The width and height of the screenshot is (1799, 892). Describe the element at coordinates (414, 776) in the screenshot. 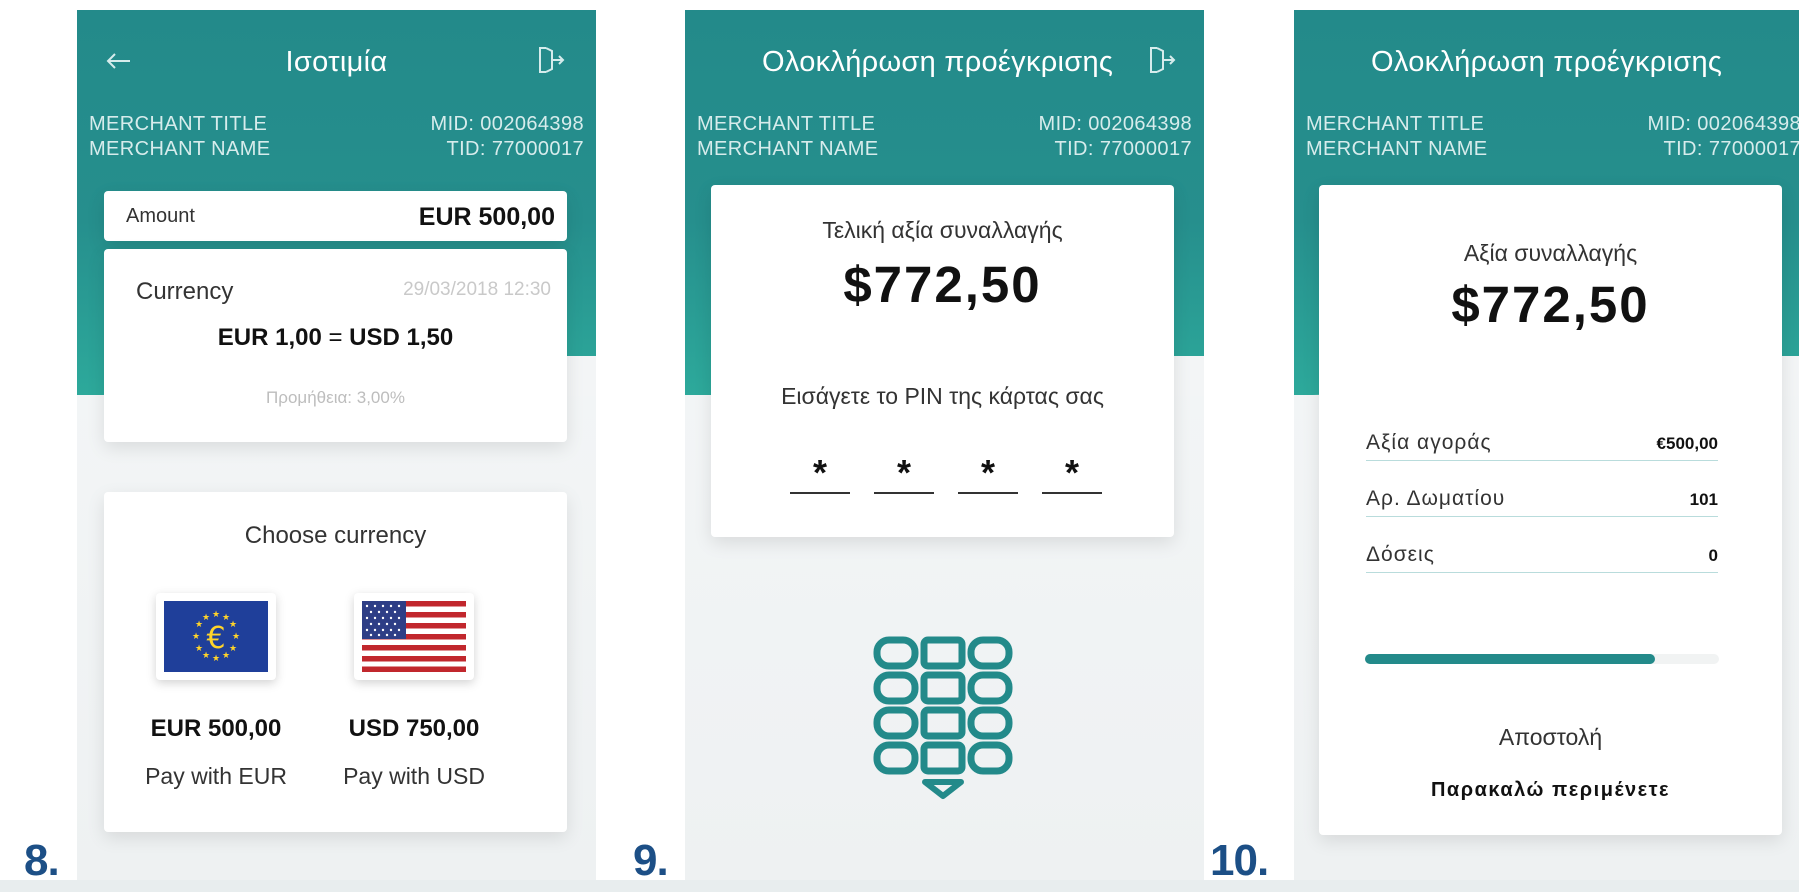

I see `pay-with-usd-button: Pay with USD` at that location.